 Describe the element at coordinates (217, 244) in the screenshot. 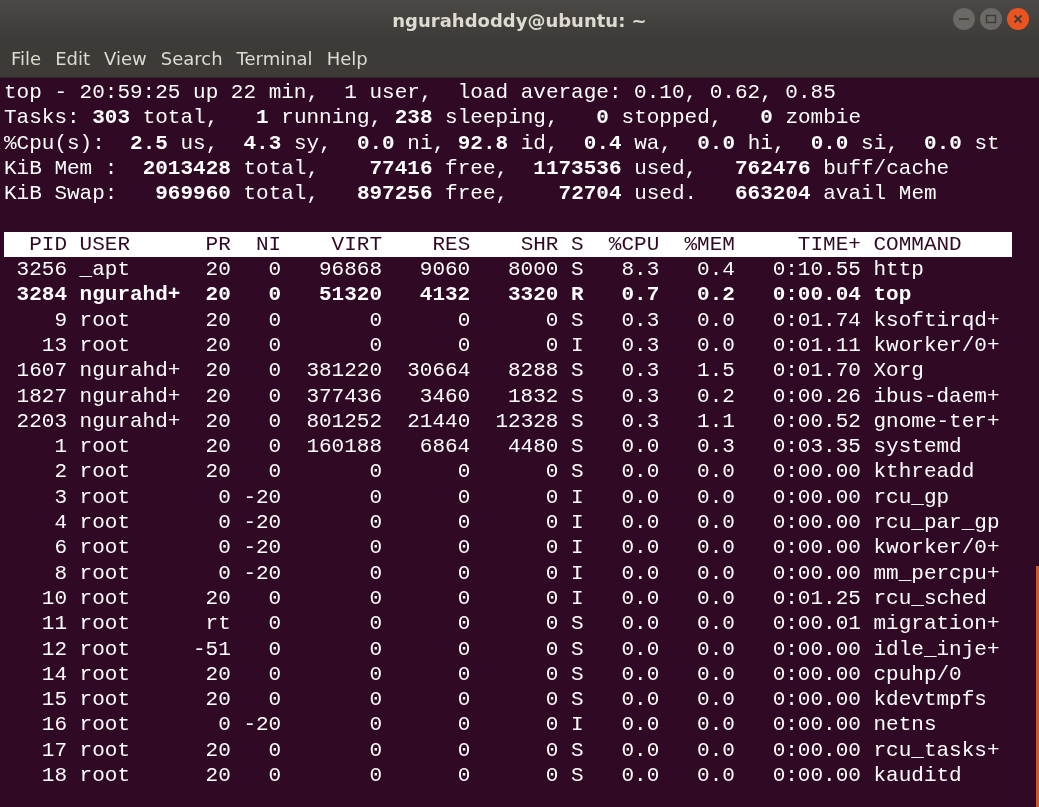

I see `column-header: PR` at that location.